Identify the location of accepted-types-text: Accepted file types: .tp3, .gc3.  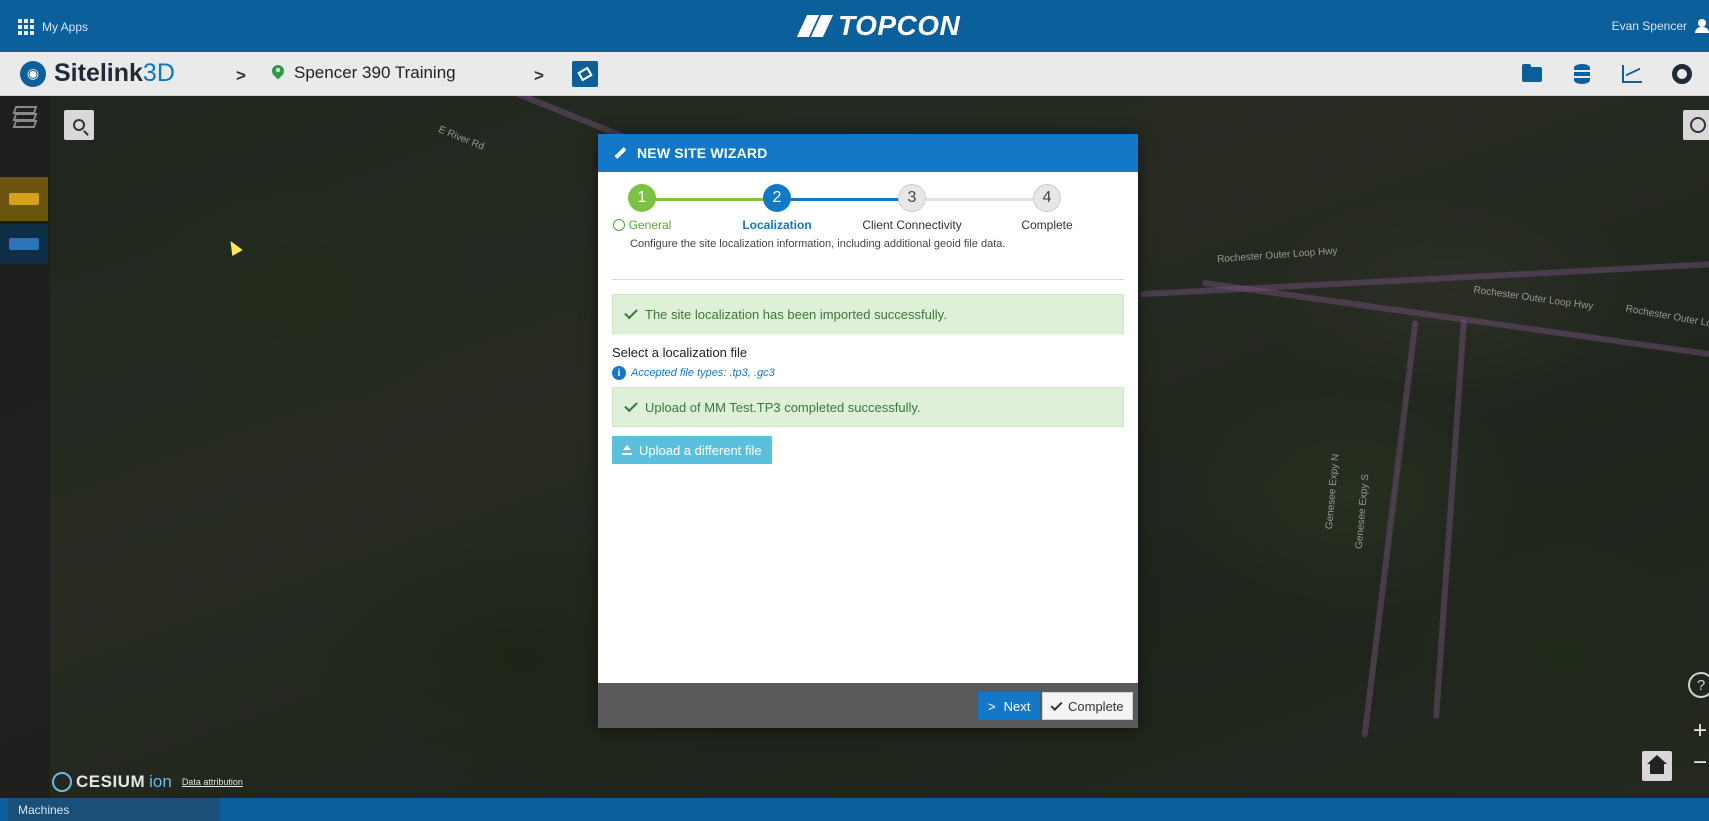
(703, 373).